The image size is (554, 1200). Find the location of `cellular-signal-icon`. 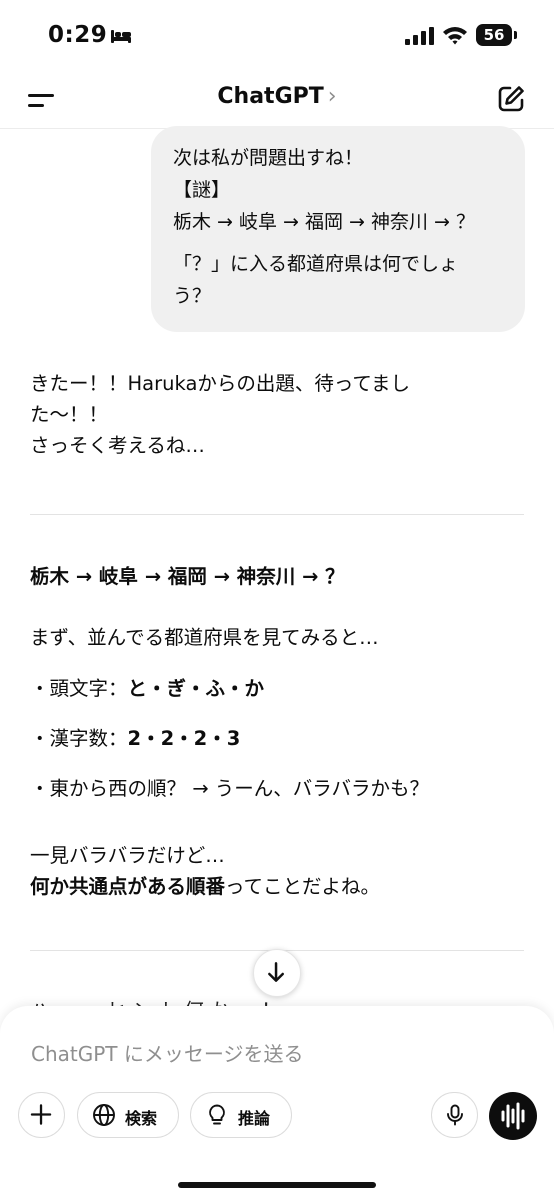

cellular-signal-icon is located at coordinates (419, 36).